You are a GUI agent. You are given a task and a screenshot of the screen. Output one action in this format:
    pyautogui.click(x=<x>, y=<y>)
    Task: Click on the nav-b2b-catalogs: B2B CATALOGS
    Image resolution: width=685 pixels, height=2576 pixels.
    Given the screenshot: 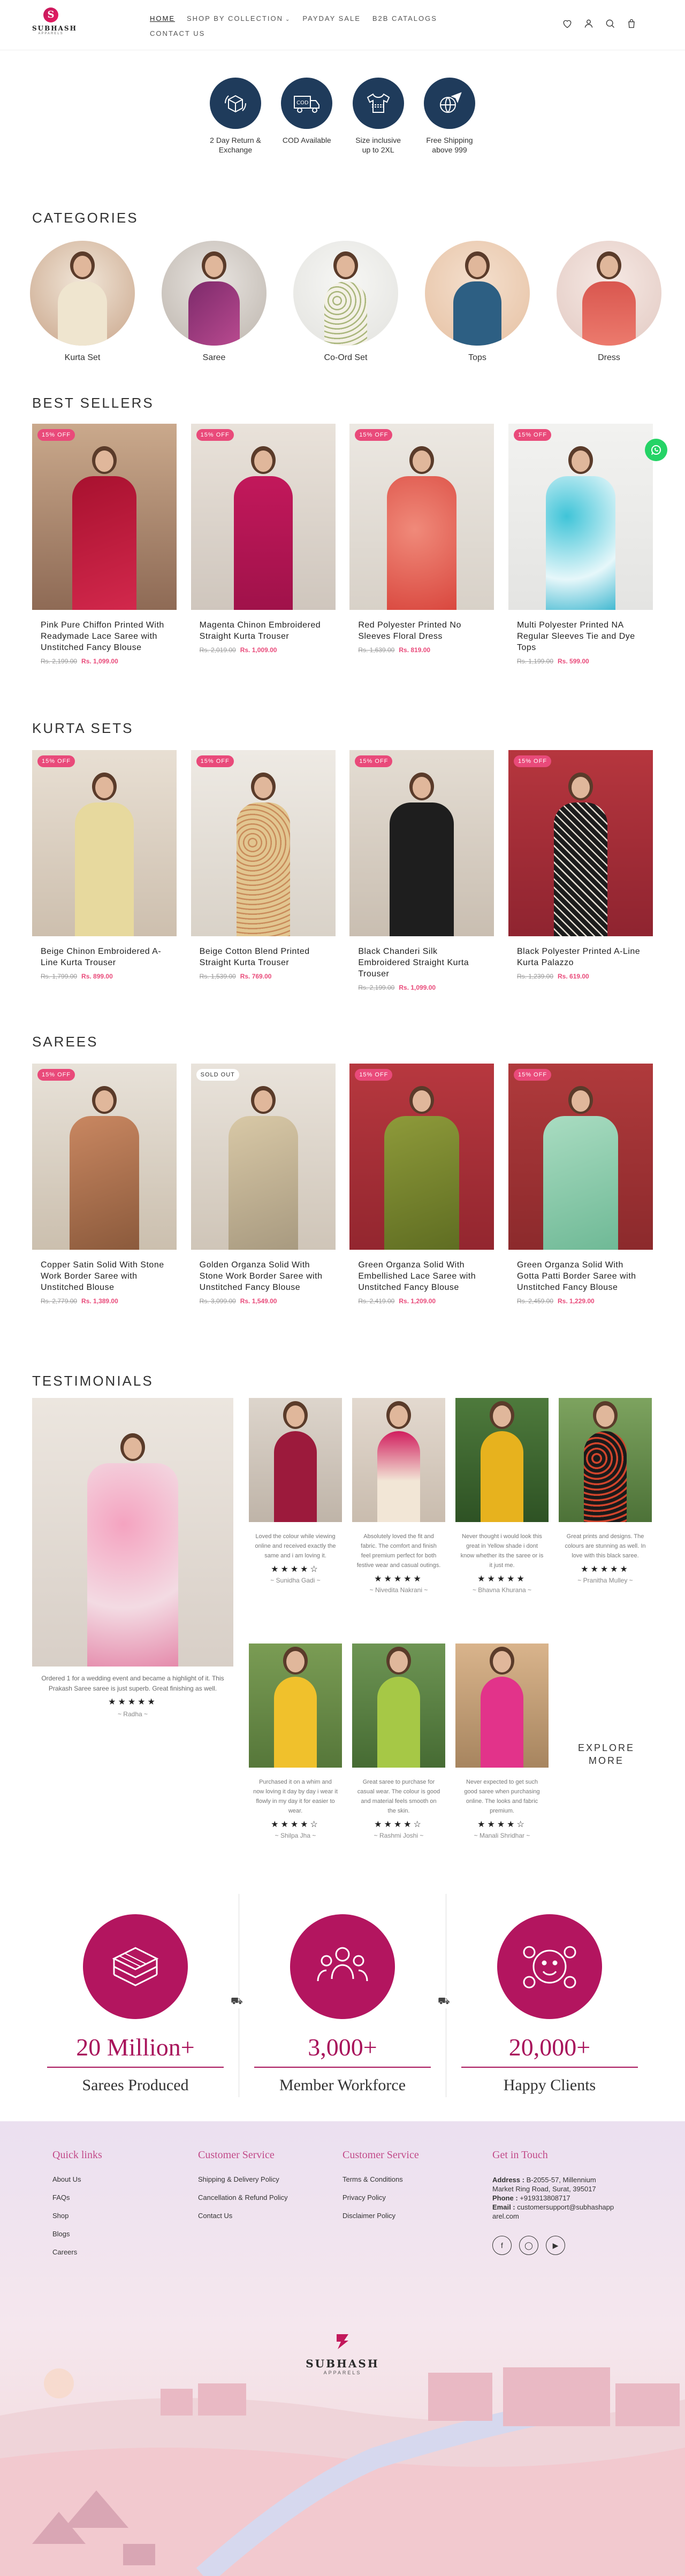 What is the action you would take?
    pyautogui.click(x=404, y=18)
    